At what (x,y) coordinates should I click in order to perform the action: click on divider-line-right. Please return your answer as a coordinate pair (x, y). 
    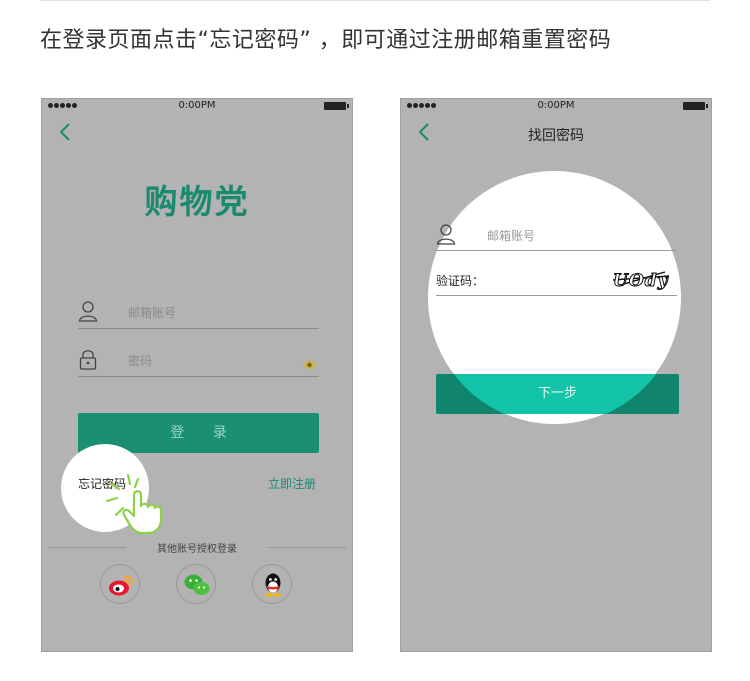
    Looking at the image, I should click on (307, 547).